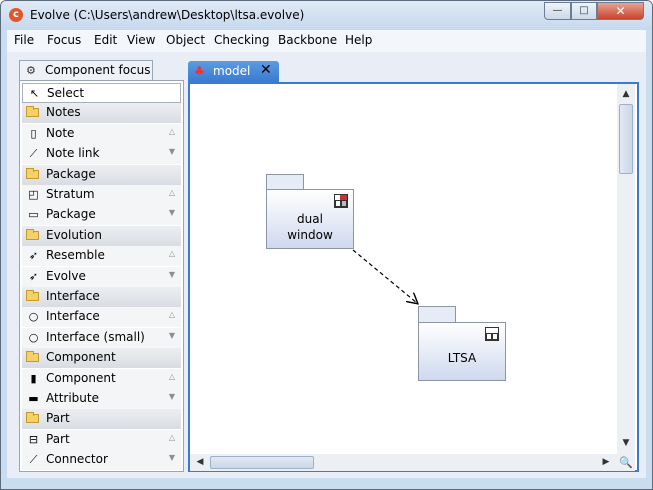 This screenshot has height=490, width=653. I want to click on component-focus-icon: ⚙, so click(31, 70).